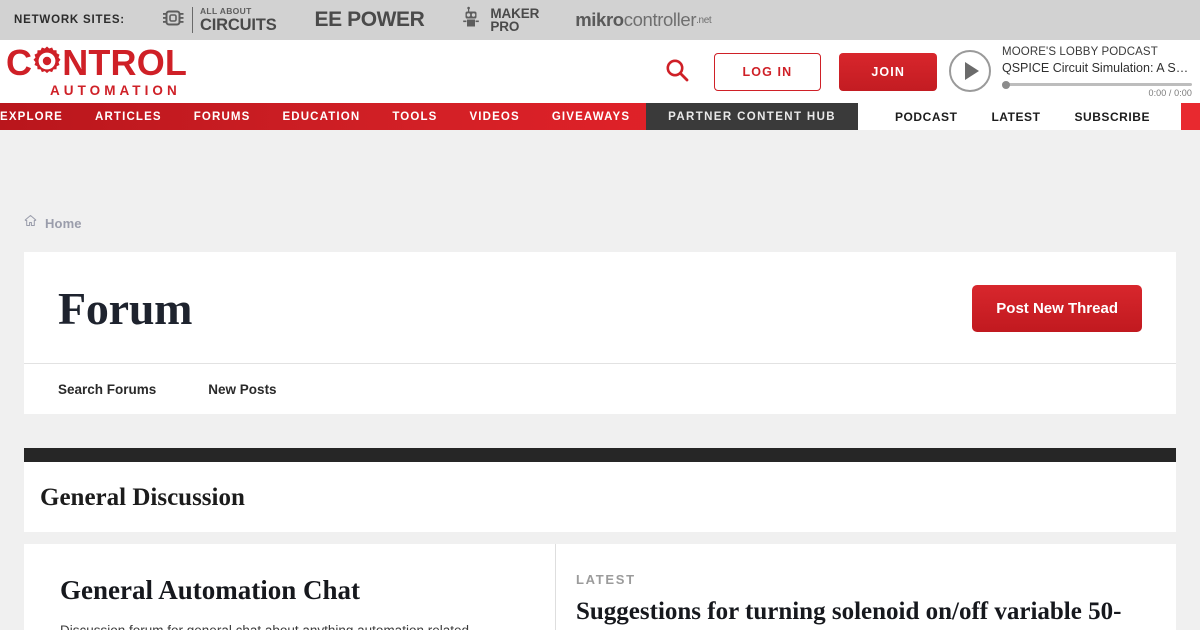  Describe the element at coordinates (268, 389) in the screenshot. I see `tab-new-posts: New Posts` at that location.